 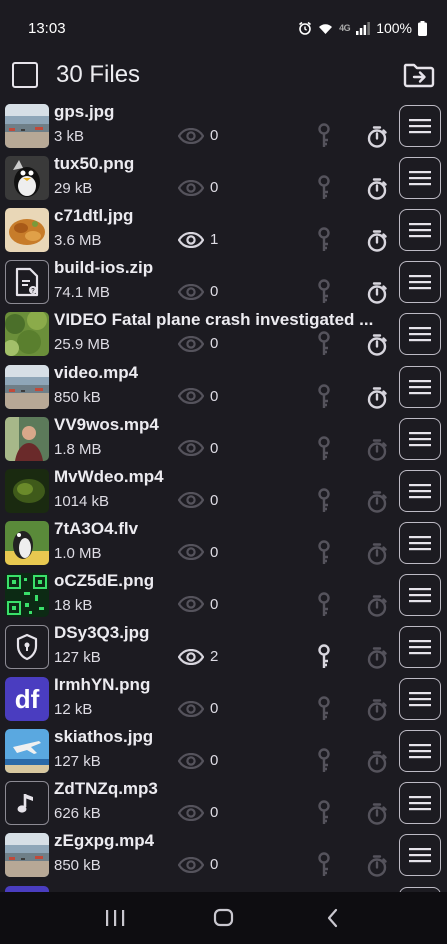 What do you see at coordinates (104, 581) in the screenshot?
I see `file-name: oCZ5dE.png` at bounding box center [104, 581].